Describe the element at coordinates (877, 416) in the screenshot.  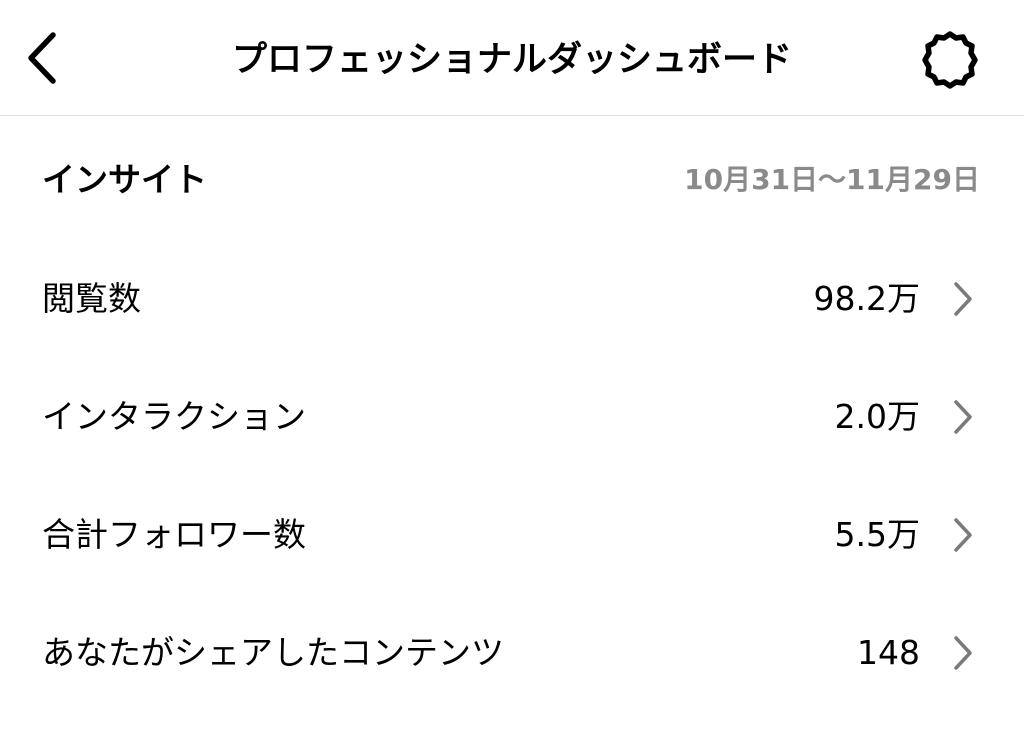
I see `row-value: 2.0万` at that location.